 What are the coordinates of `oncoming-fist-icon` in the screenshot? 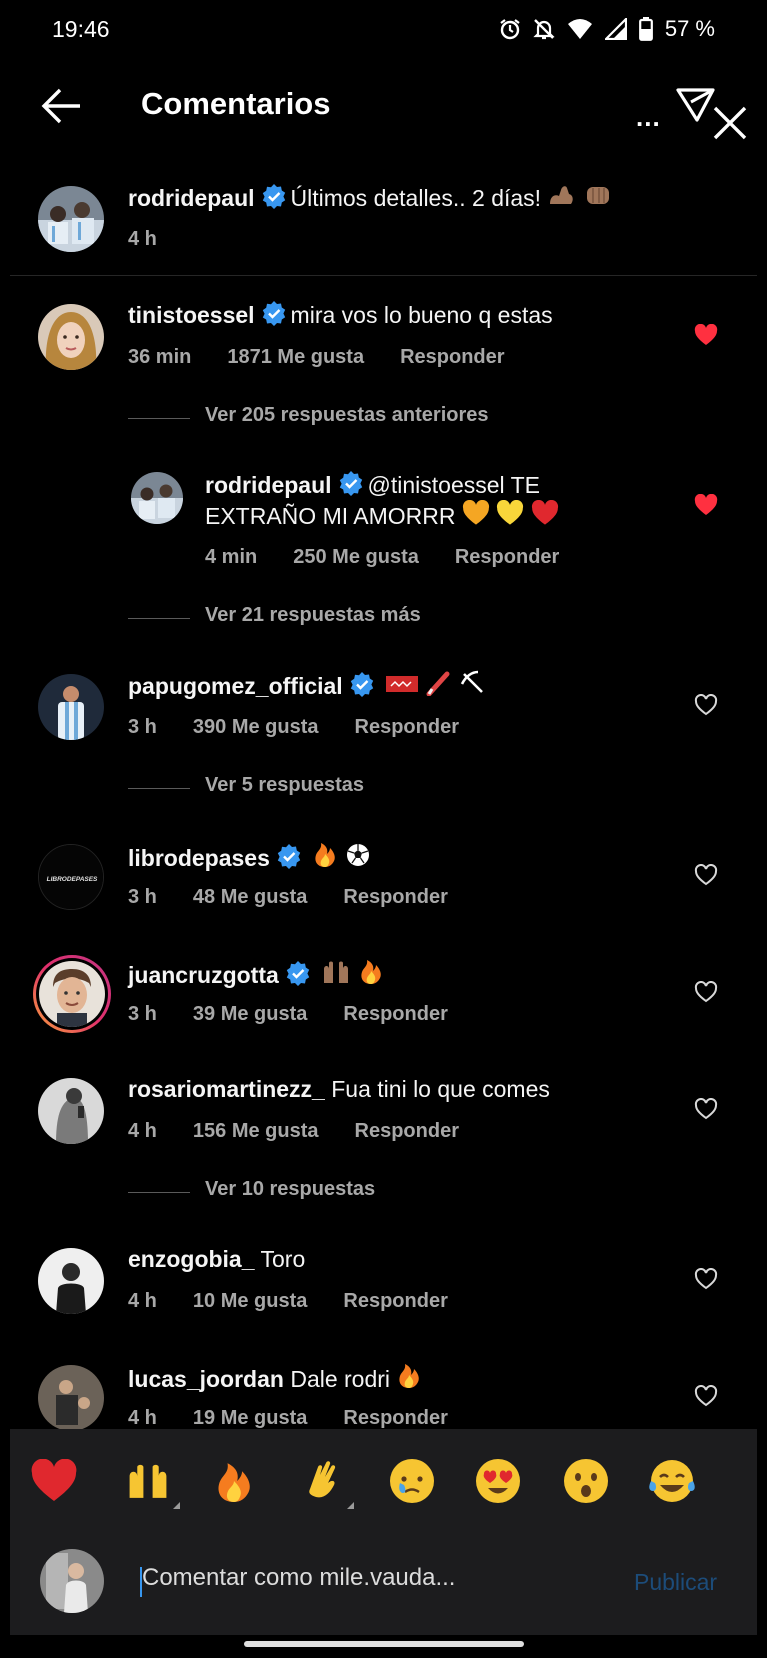 It's located at (597, 195).